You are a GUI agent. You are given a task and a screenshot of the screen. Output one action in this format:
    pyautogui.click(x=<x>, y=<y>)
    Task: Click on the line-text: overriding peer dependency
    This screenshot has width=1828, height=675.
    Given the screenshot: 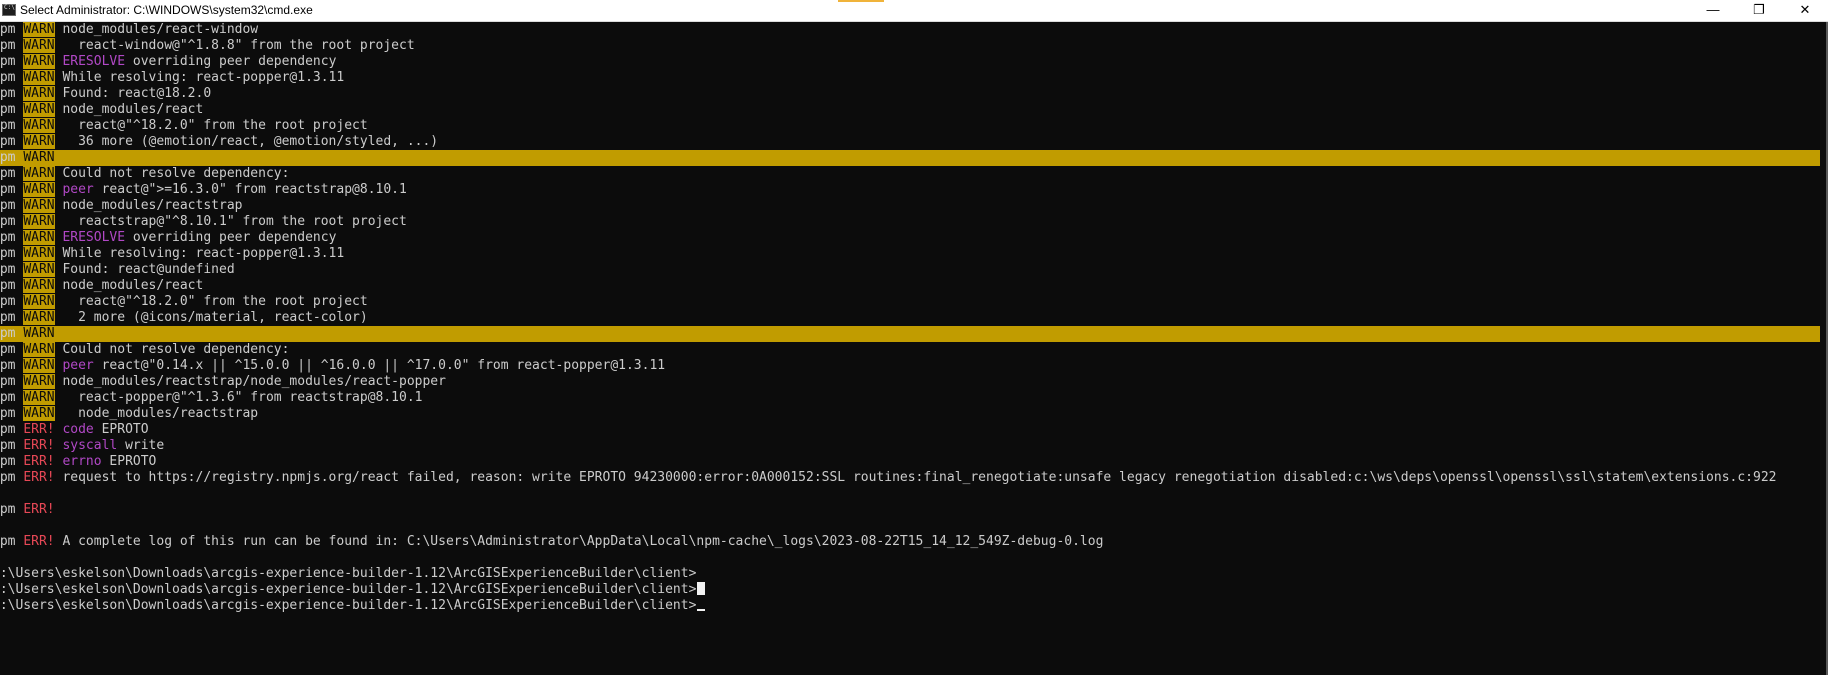 What is the action you would take?
    pyautogui.click(x=231, y=237)
    